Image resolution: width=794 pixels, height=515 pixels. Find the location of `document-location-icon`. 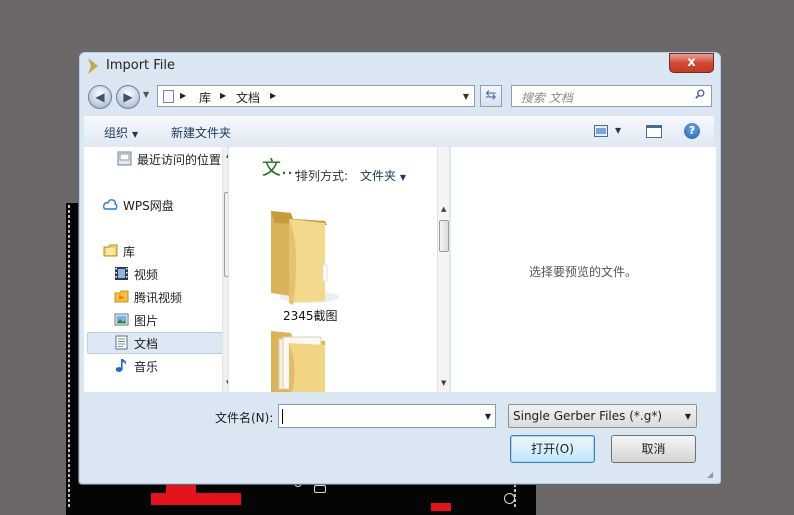

document-location-icon is located at coordinates (168, 96).